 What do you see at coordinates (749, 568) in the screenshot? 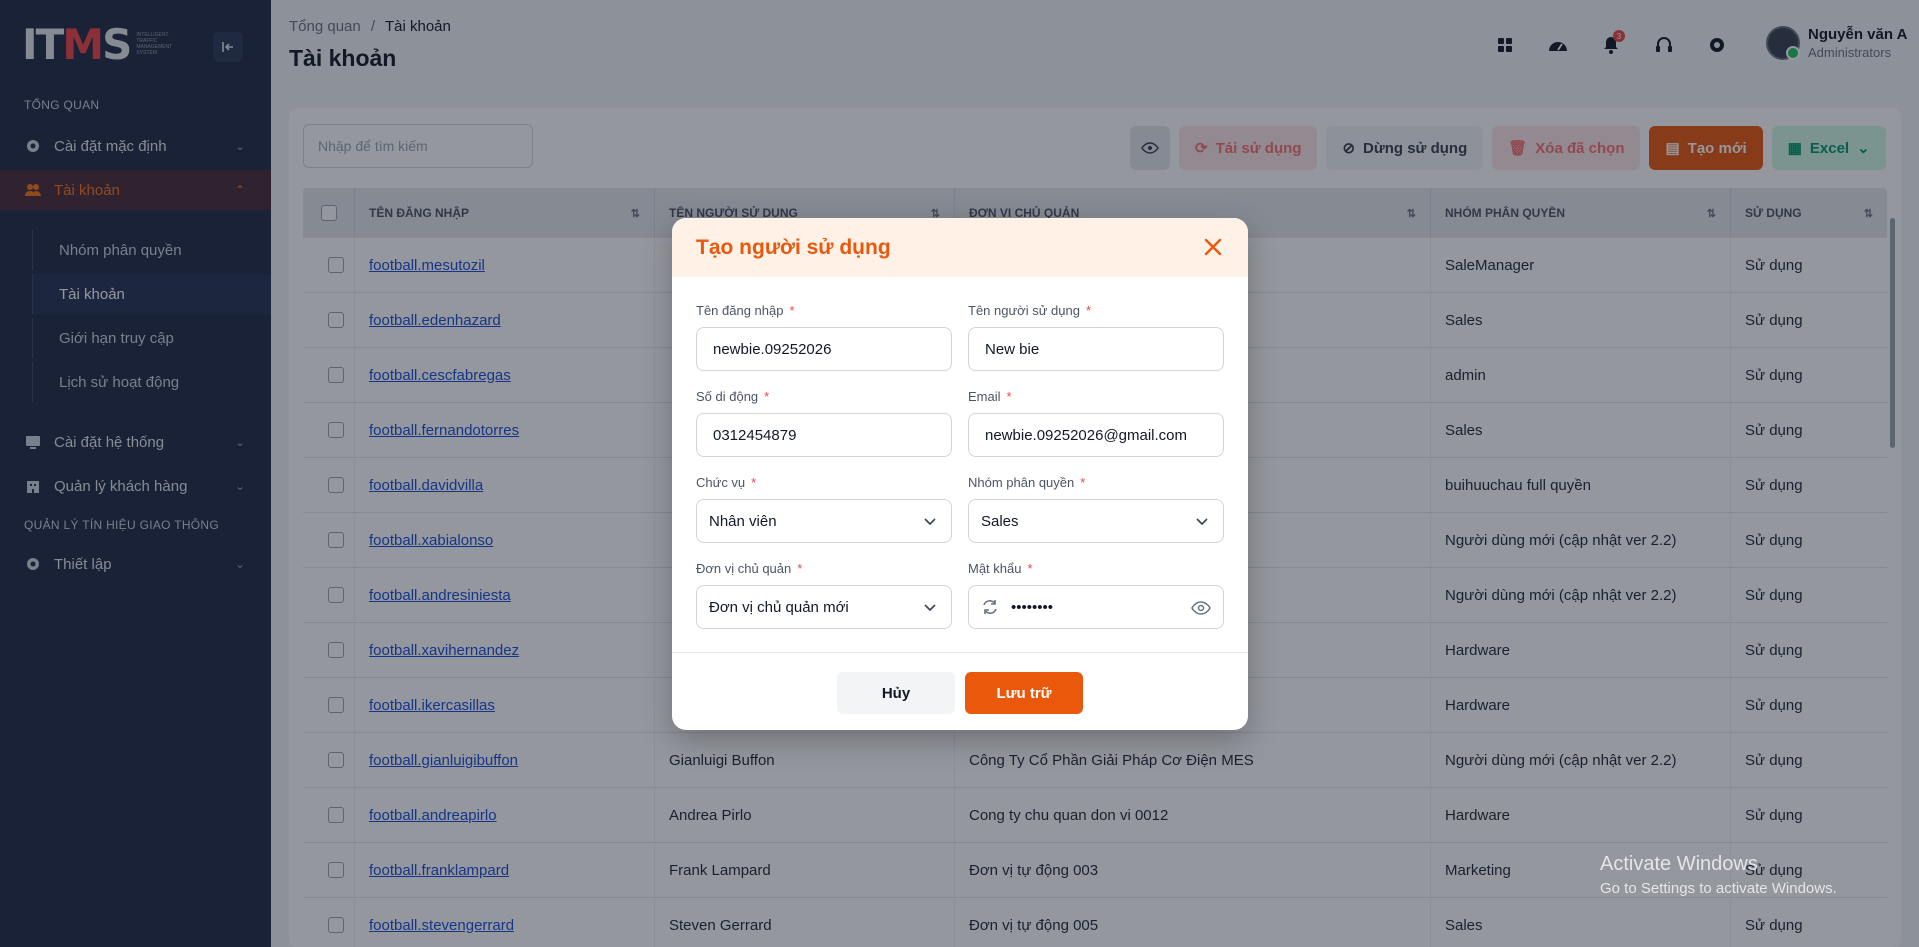
I see `unit-label: Đơn vị chủ quản *` at bounding box center [749, 568].